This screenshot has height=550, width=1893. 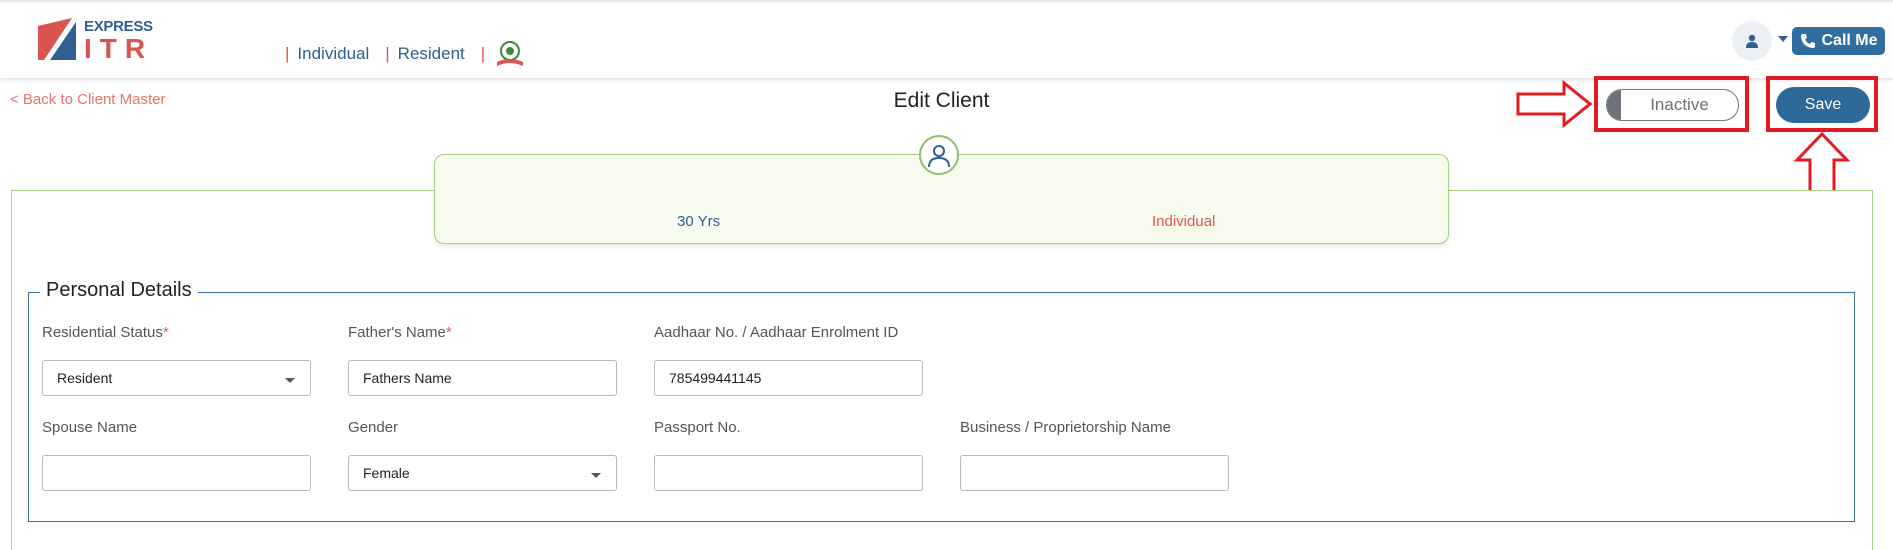 I want to click on user-icon, so click(x=1752, y=41).